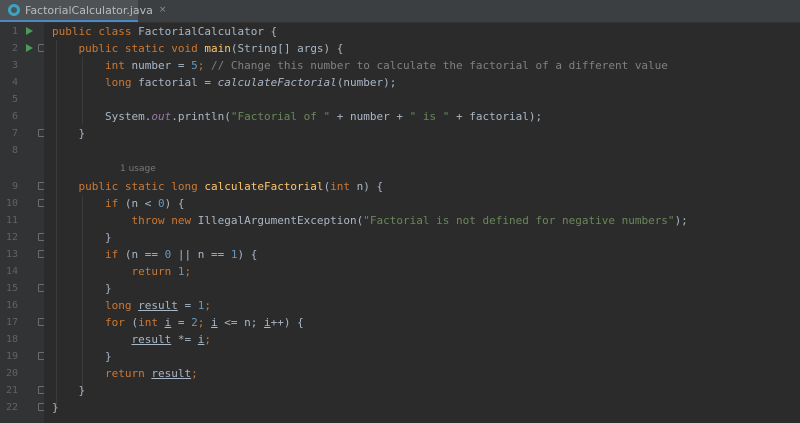 The height and width of the screenshot is (423, 800). What do you see at coordinates (11, 220) in the screenshot?
I see `line-number: 11` at bounding box center [11, 220].